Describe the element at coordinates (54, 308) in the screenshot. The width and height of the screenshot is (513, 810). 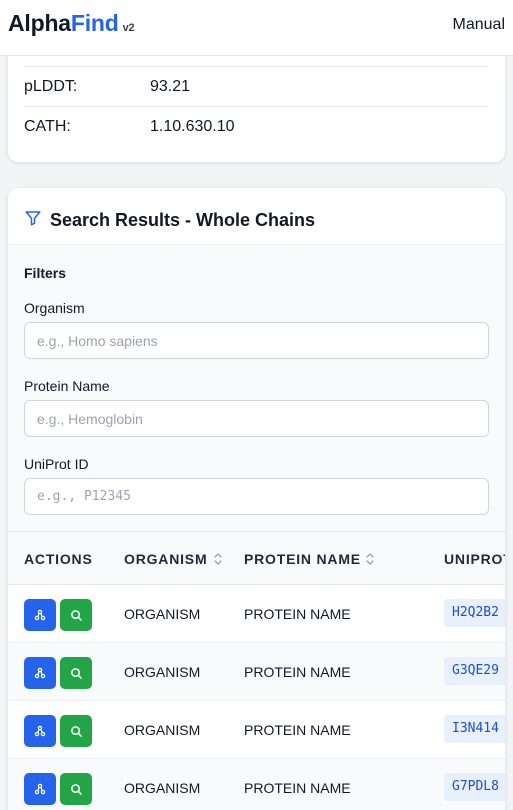
I see `organism-label: Organism` at that location.